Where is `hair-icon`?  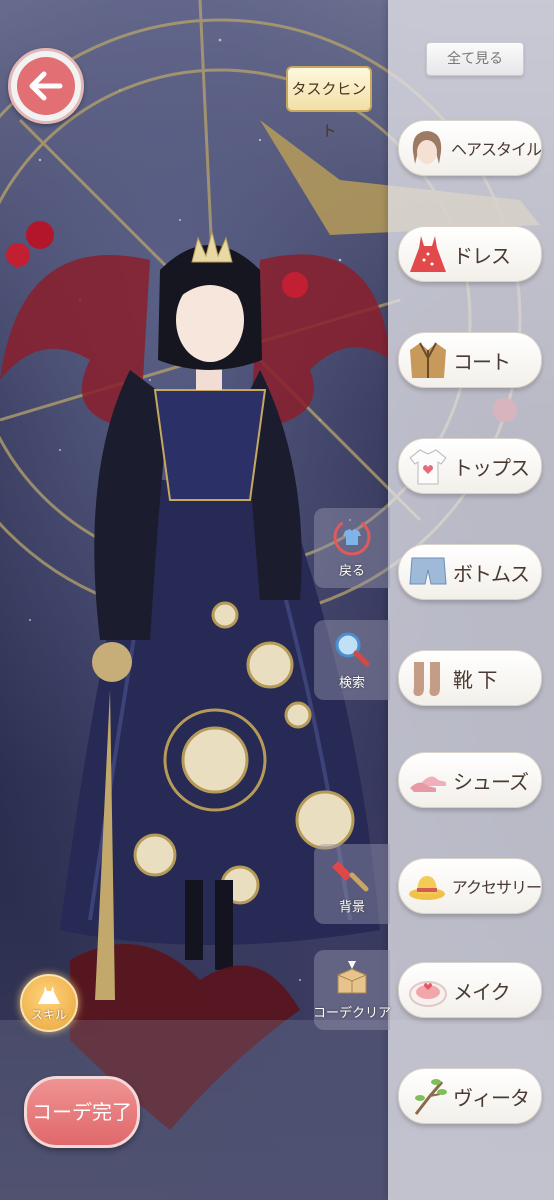
hair-icon is located at coordinates (427, 148).